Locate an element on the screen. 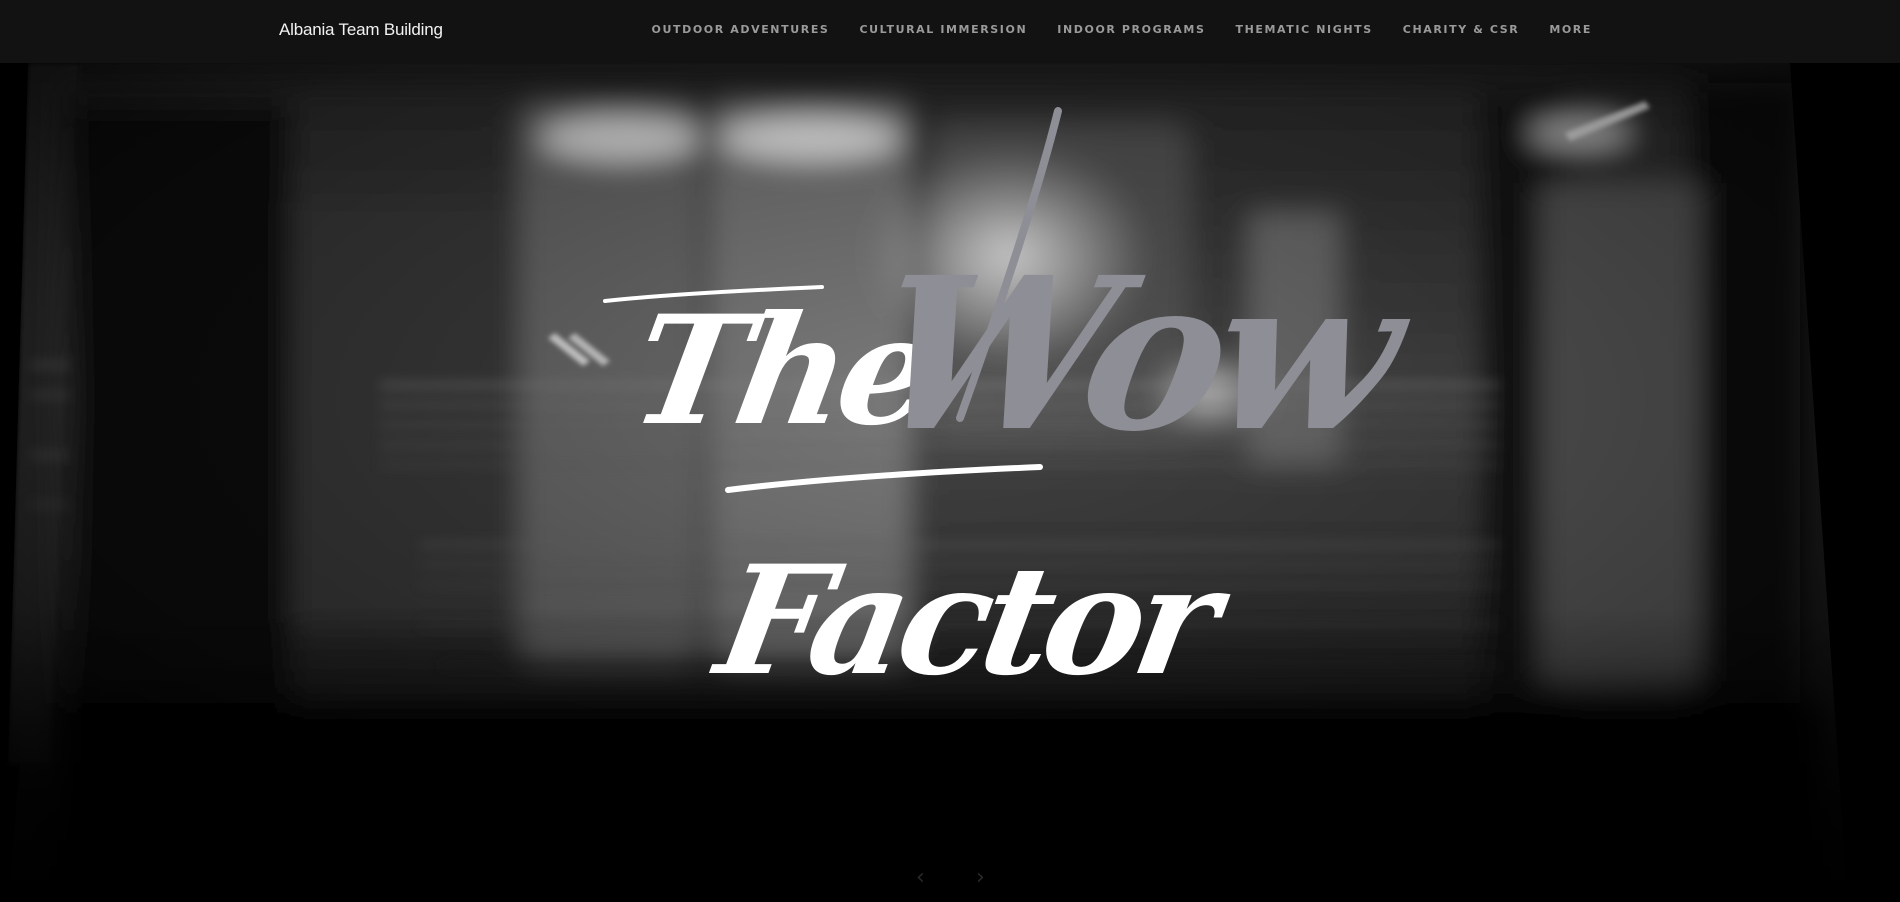 The height and width of the screenshot is (902, 1900). nav-thematic-nights: THEMATIC NIGHTS is located at coordinates (1303, 29).